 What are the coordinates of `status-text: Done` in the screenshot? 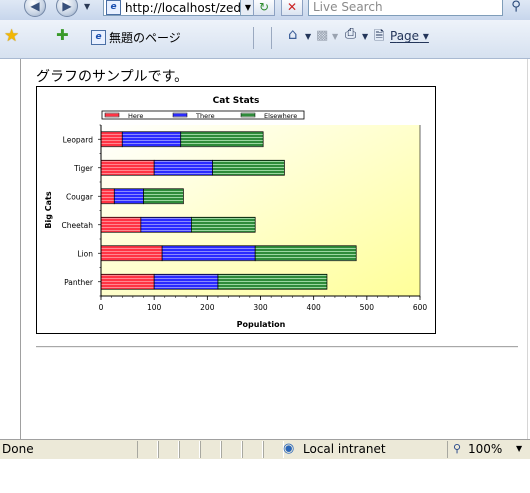 It's located at (18, 449).